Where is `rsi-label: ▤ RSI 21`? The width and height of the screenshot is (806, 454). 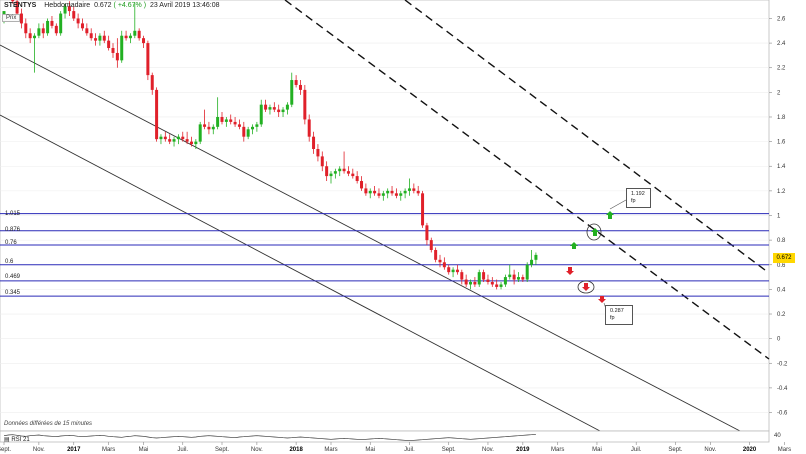
rsi-label: ▤ RSI 21 is located at coordinates (17, 440).